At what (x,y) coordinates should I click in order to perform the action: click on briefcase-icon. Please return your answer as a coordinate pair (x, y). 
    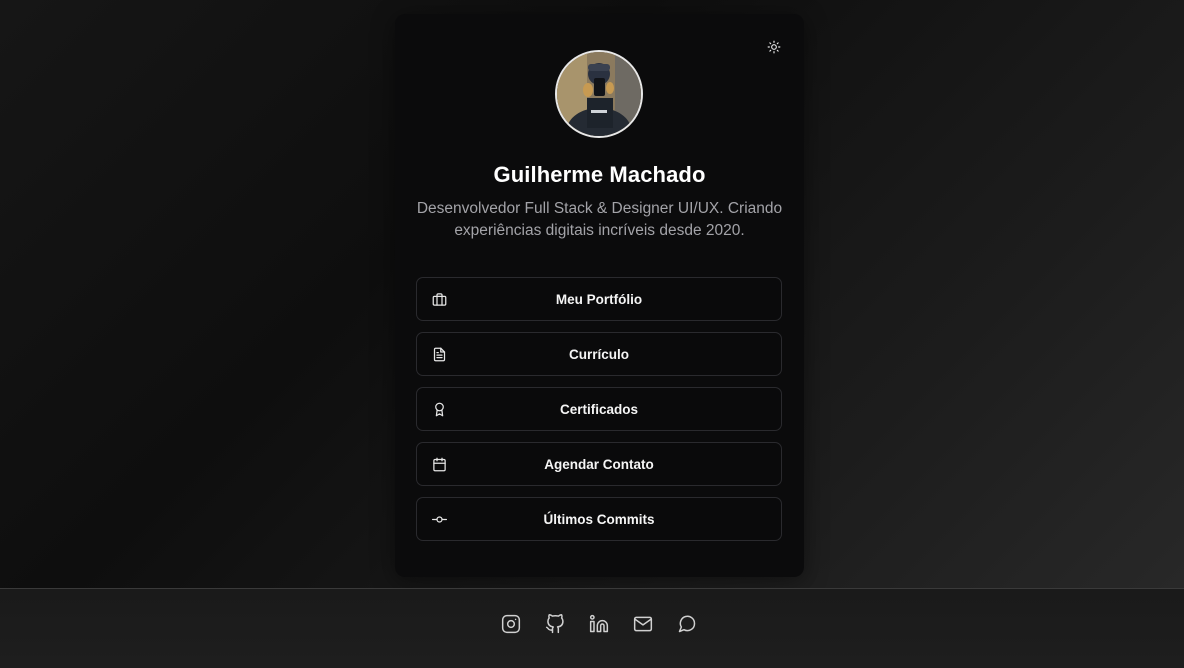
    Looking at the image, I should click on (439, 299).